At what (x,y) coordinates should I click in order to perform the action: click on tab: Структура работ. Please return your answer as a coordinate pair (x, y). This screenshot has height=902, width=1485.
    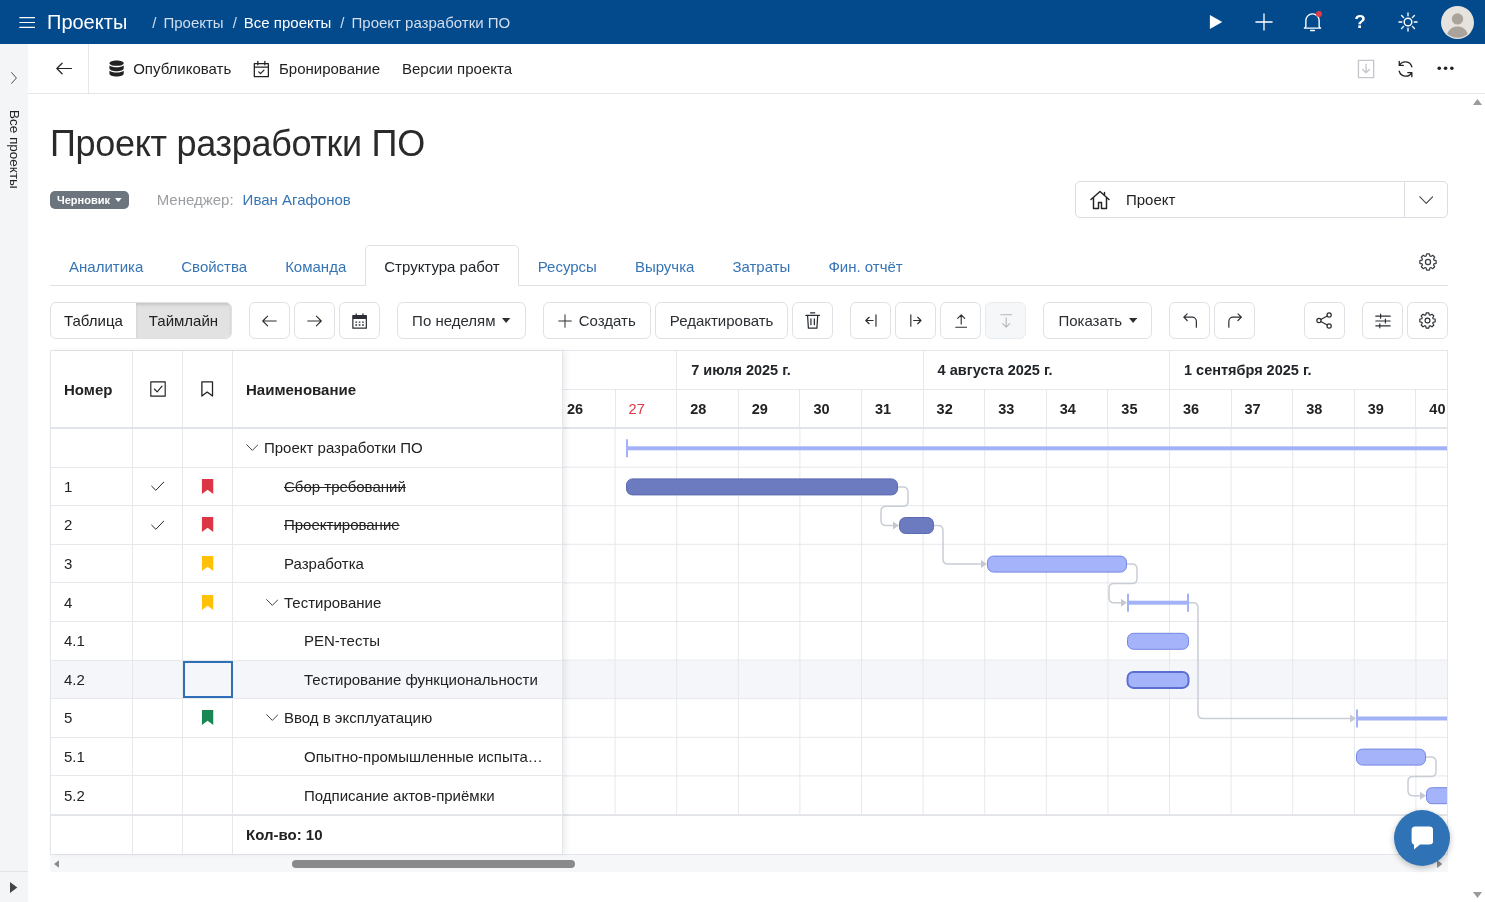
    Looking at the image, I should click on (442, 265).